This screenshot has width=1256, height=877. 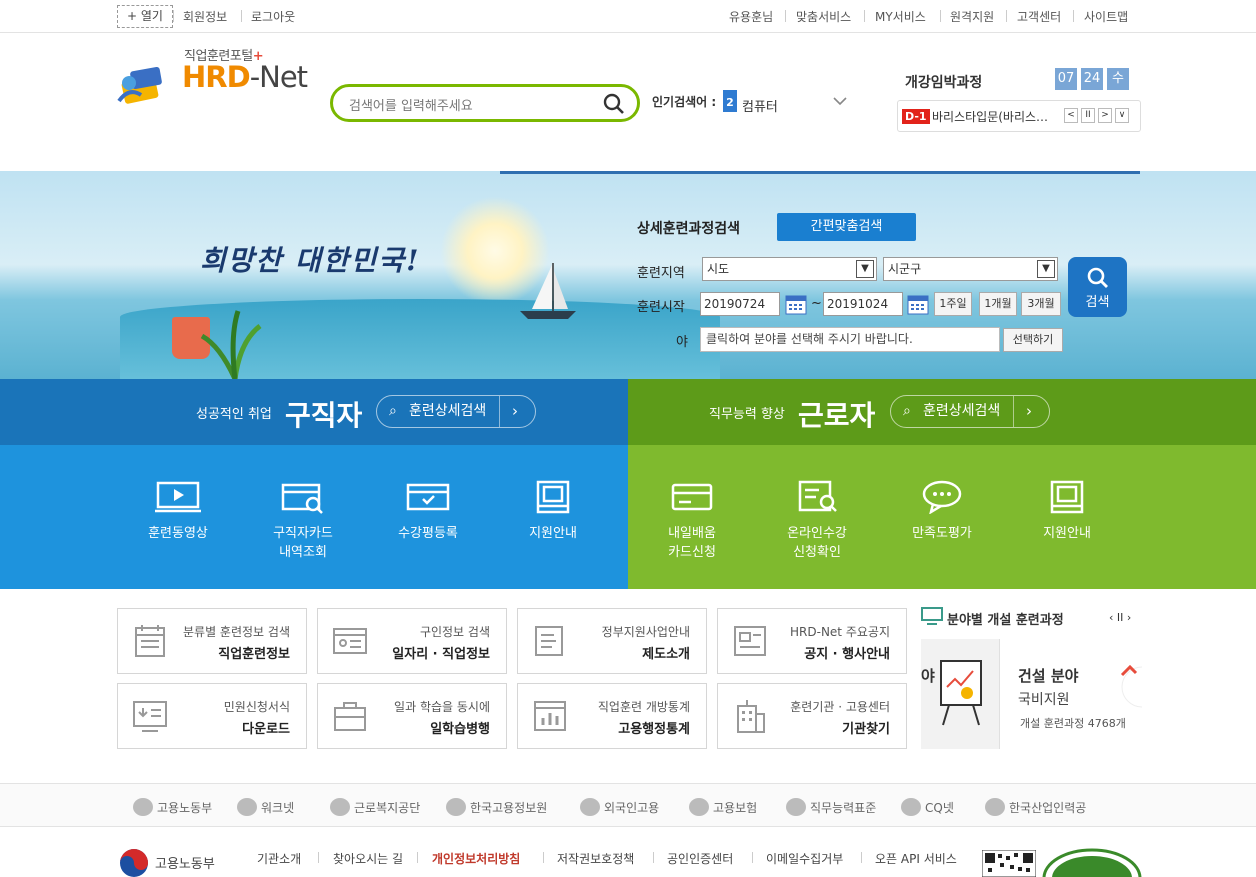 I want to click on field-carousel-controls: ‹ II ›, so click(x=1120, y=617).